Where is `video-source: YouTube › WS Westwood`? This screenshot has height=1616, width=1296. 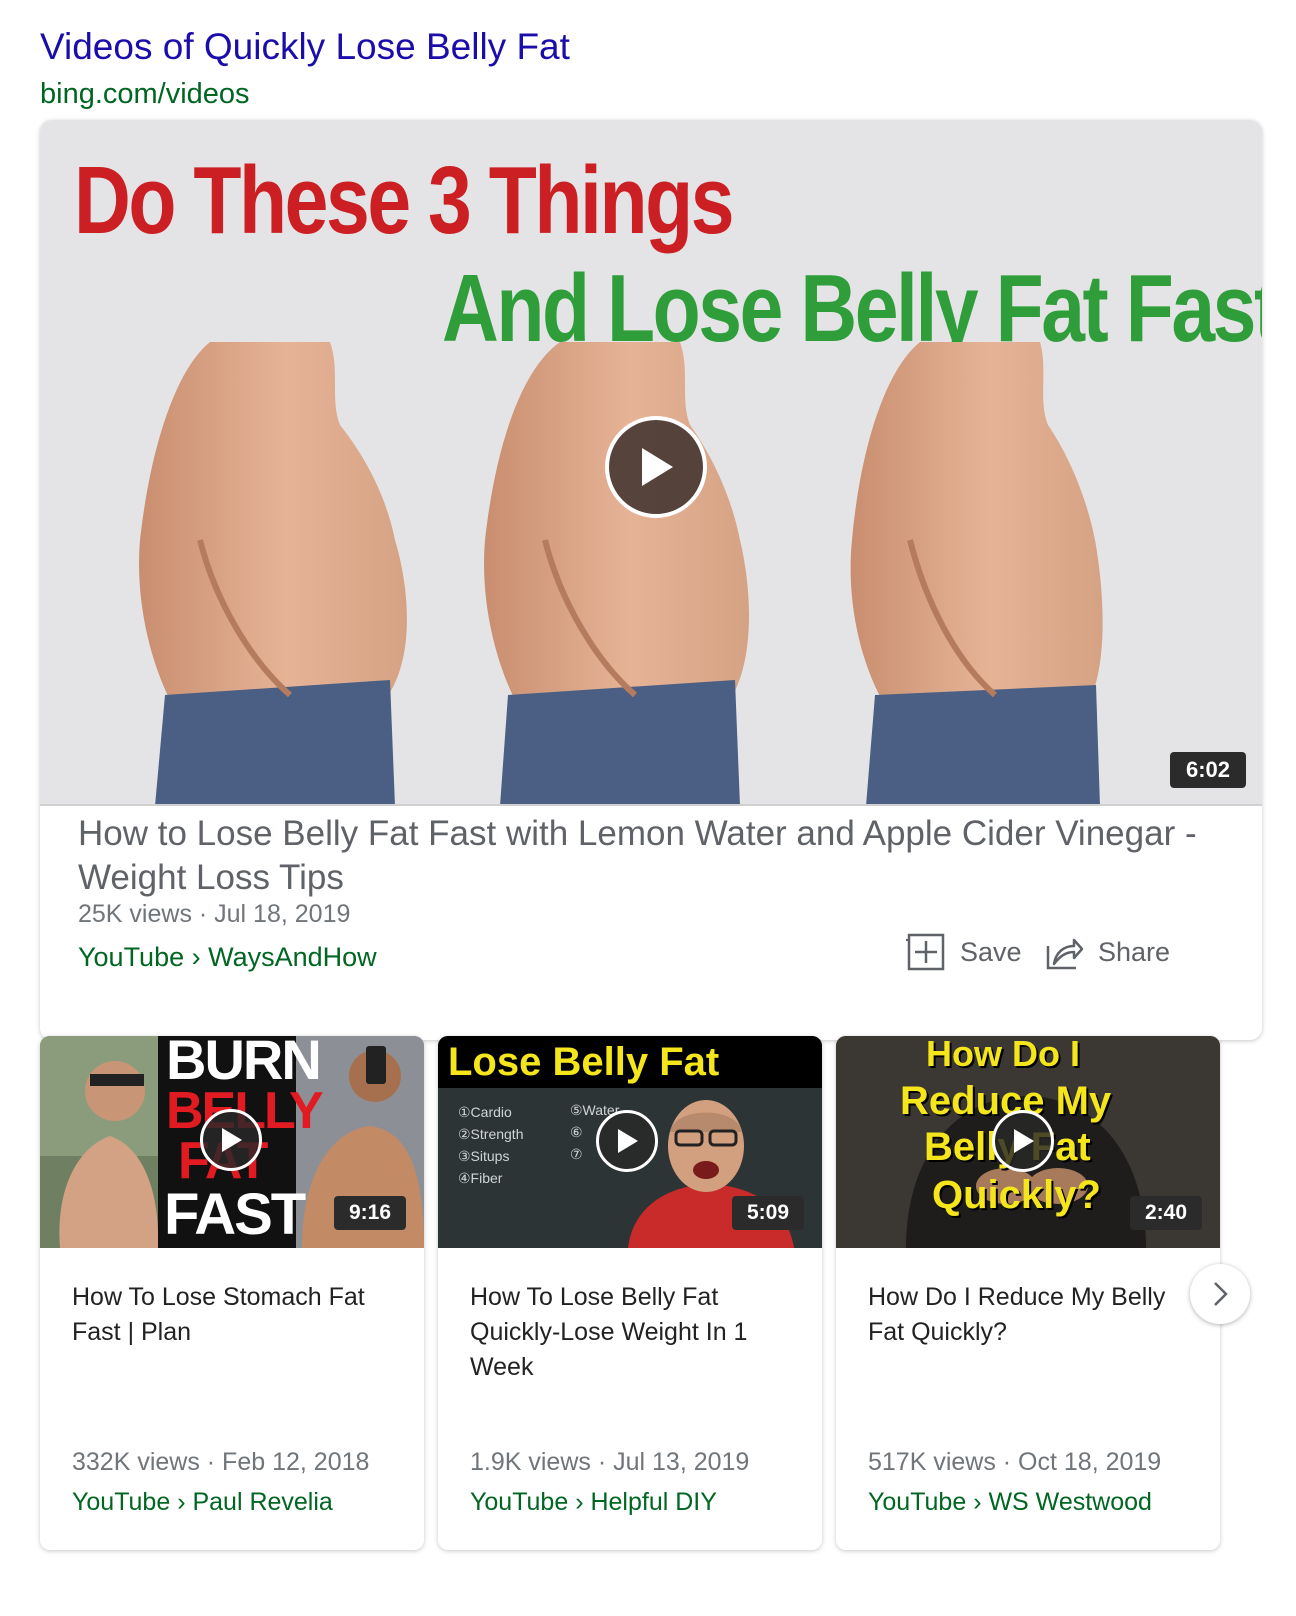 video-source: YouTube › WS Westwood is located at coordinates (1010, 1502).